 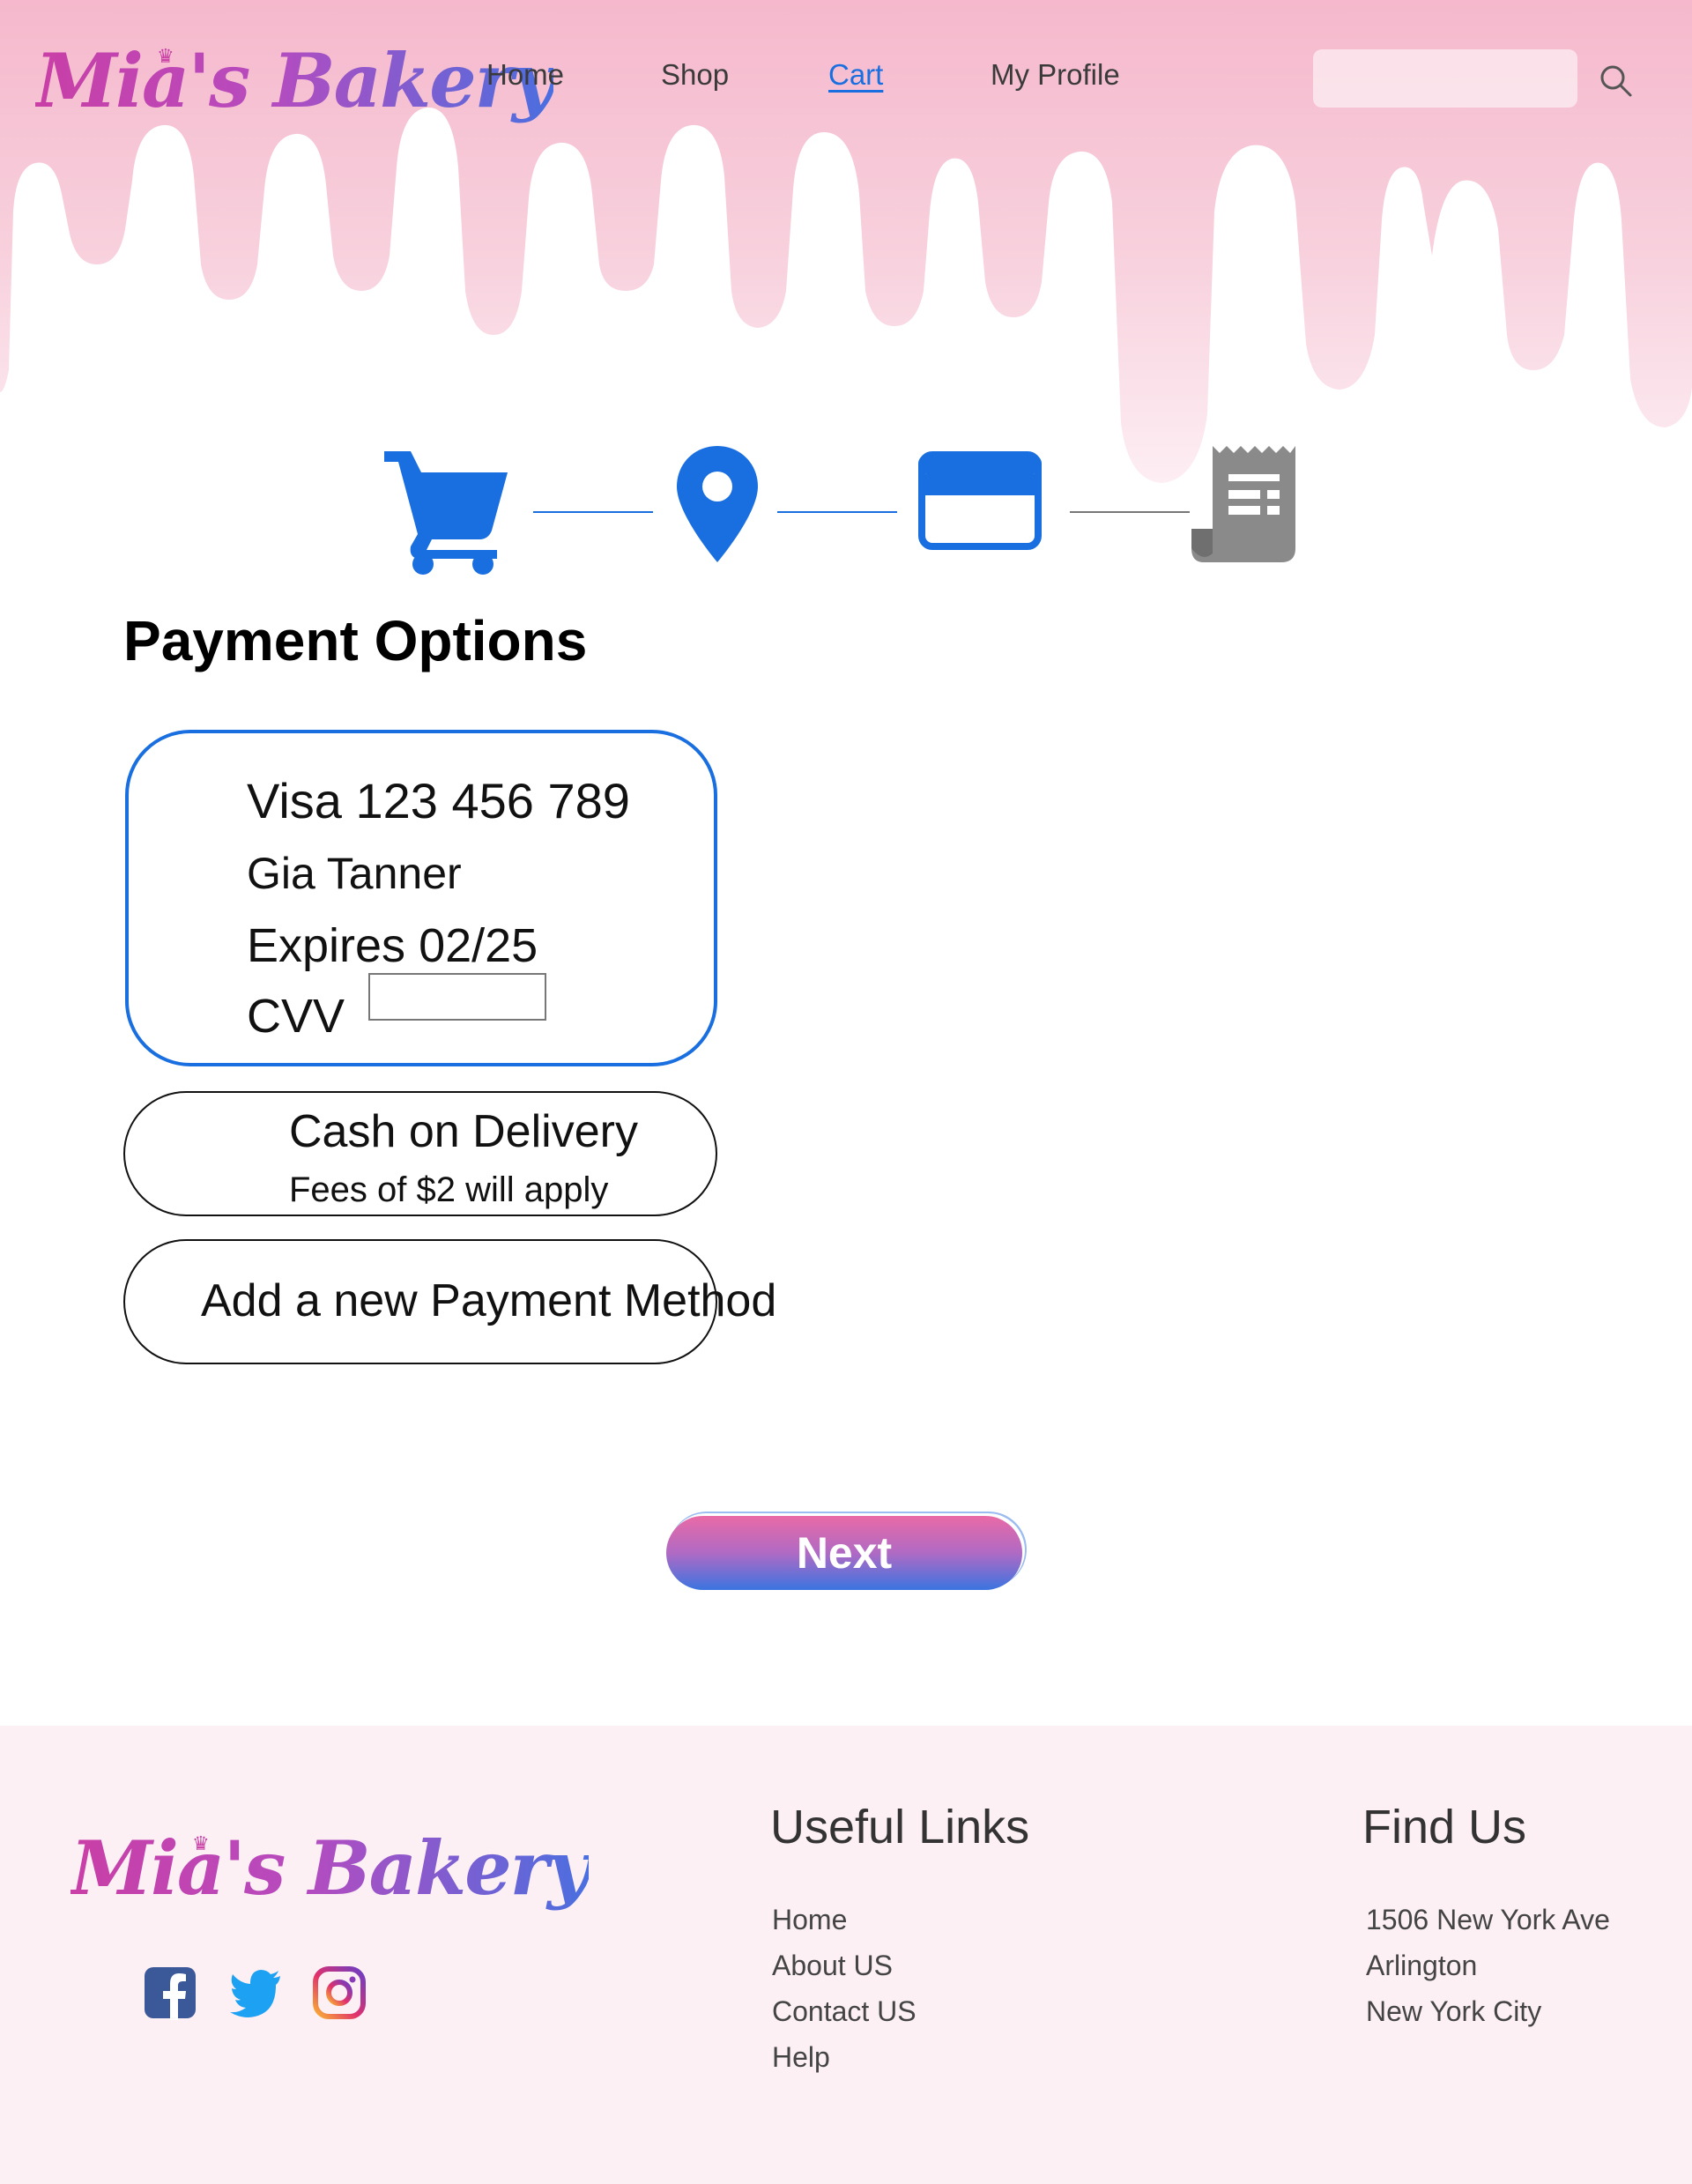 What do you see at coordinates (1616, 81) in the screenshot?
I see `search-icon` at bounding box center [1616, 81].